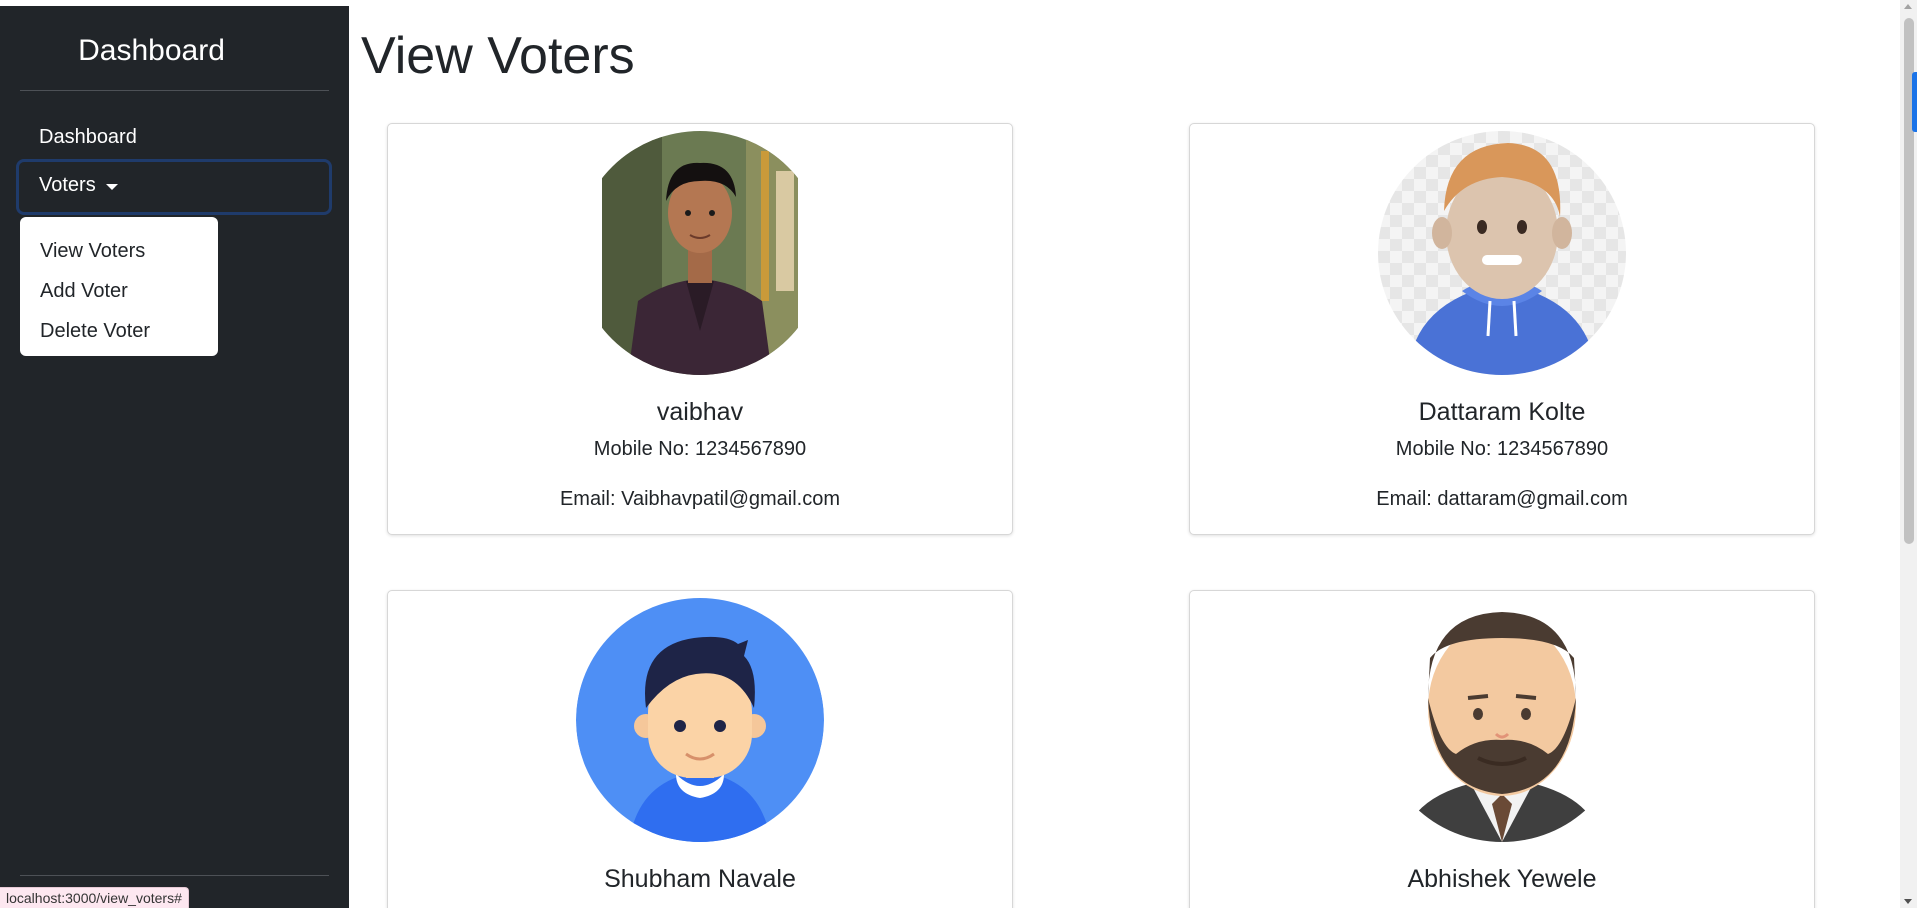  What do you see at coordinates (174, 875) in the screenshot?
I see `sidebar-divider-bottom` at bounding box center [174, 875].